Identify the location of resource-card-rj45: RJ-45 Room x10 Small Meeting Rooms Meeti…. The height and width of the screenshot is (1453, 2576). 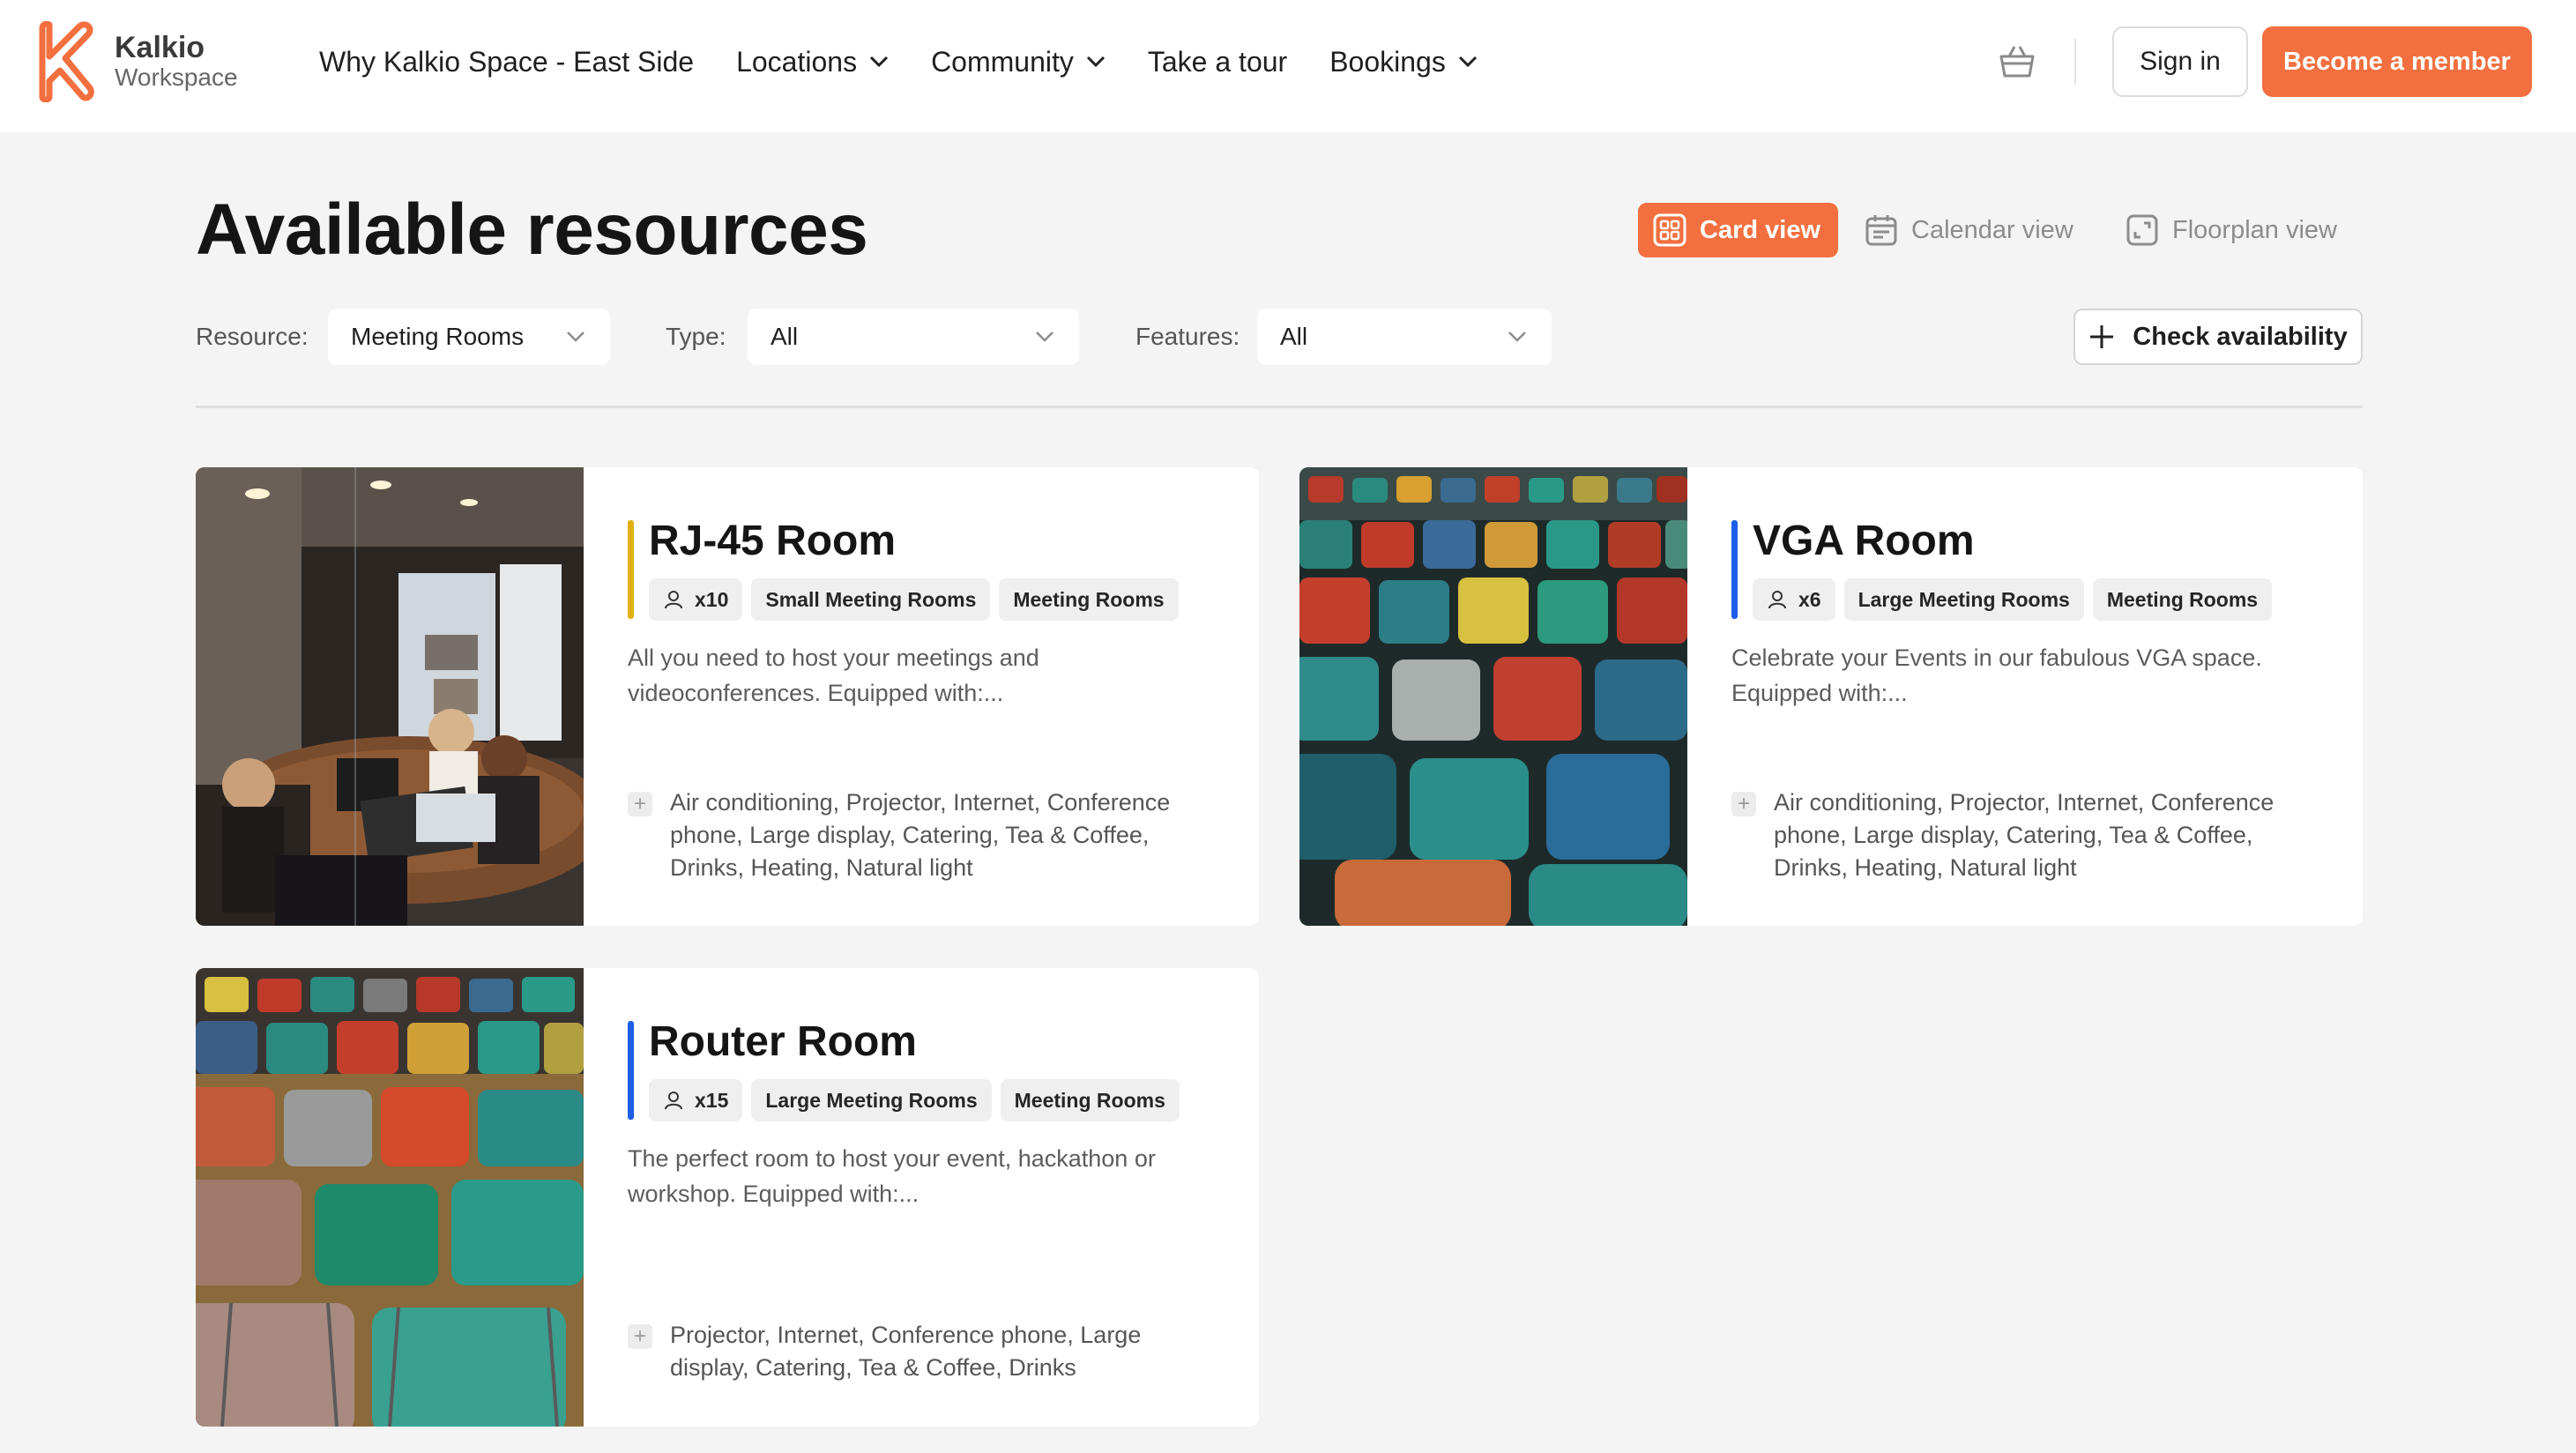
(727, 696).